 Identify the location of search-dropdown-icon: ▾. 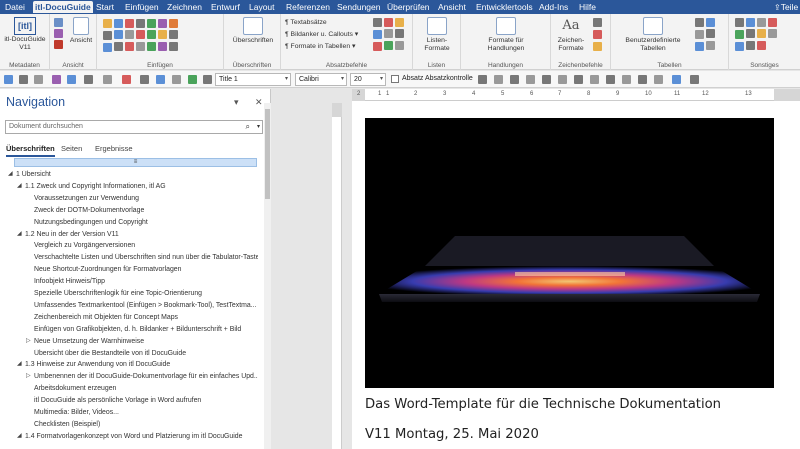
(258, 127).